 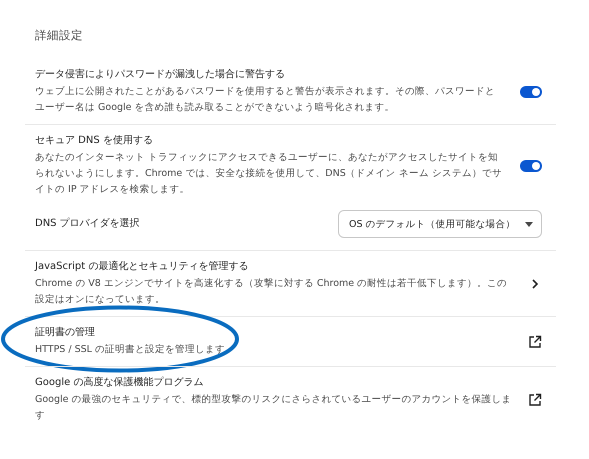 I want to click on setting-title: 証明書の管理, so click(x=65, y=333).